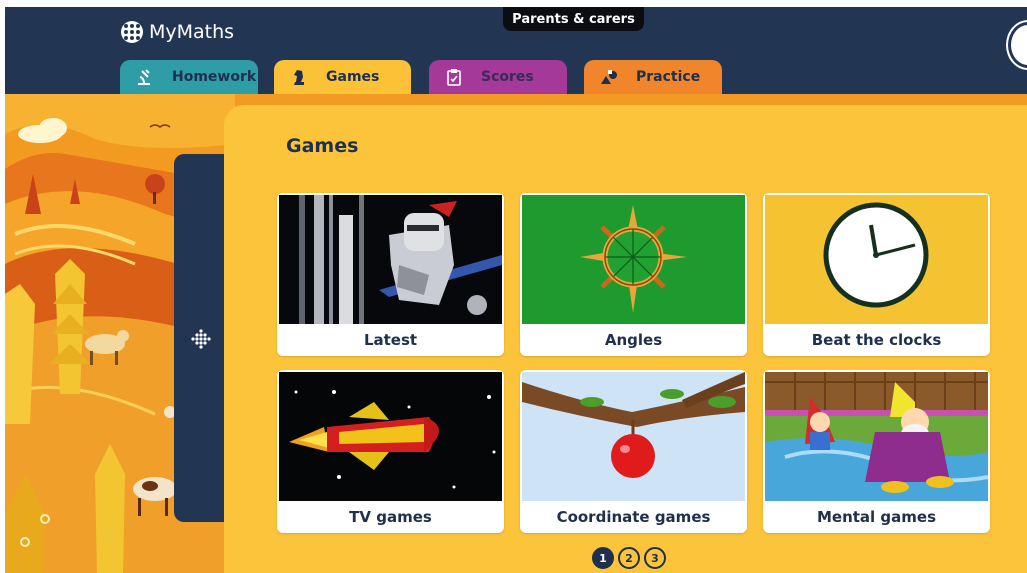 The height and width of the screenshot is (573, 1027). I want to click on tab-homework: Homework, so click(189, 77).